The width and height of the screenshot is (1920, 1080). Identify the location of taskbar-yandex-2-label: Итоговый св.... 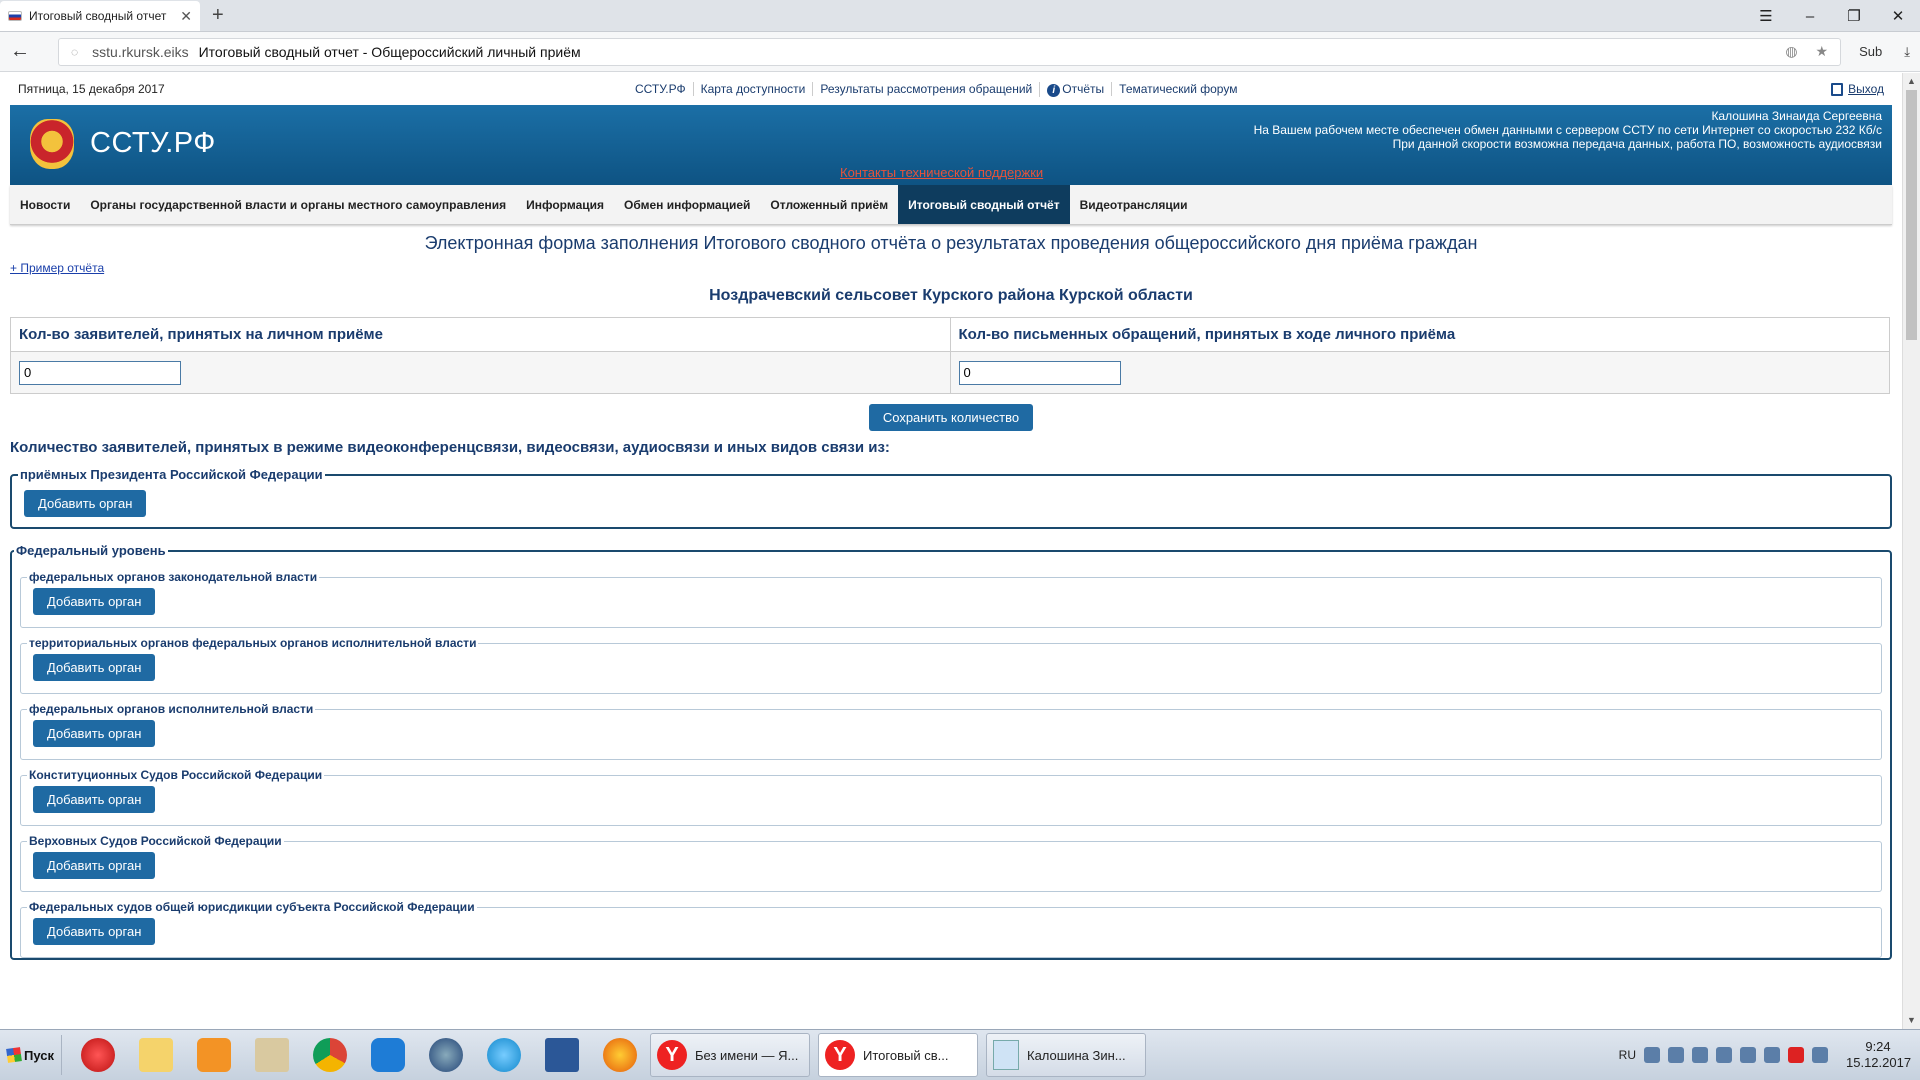
(906, 1055).